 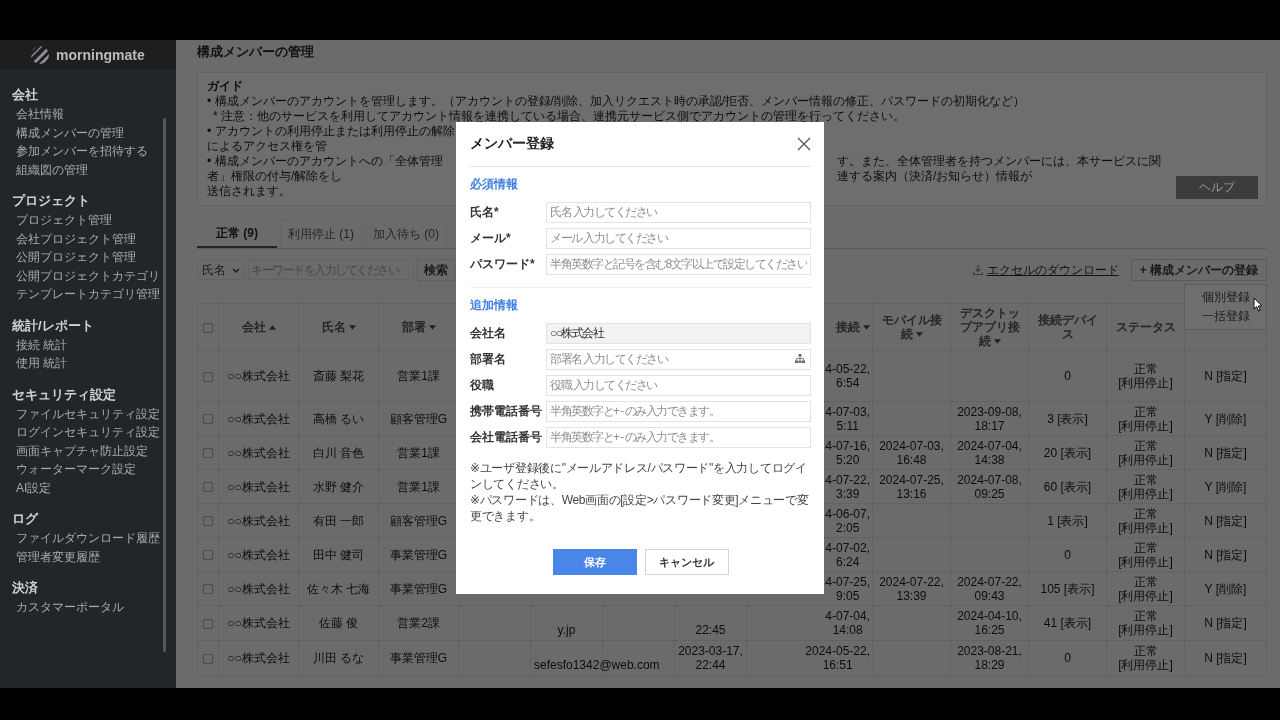 What do you see at coordinates (678, 264) in the screenshot?
I see `input-field: 半角英数字と記号を含む8文字以上で設定してください` at bounding box center [678, 264].